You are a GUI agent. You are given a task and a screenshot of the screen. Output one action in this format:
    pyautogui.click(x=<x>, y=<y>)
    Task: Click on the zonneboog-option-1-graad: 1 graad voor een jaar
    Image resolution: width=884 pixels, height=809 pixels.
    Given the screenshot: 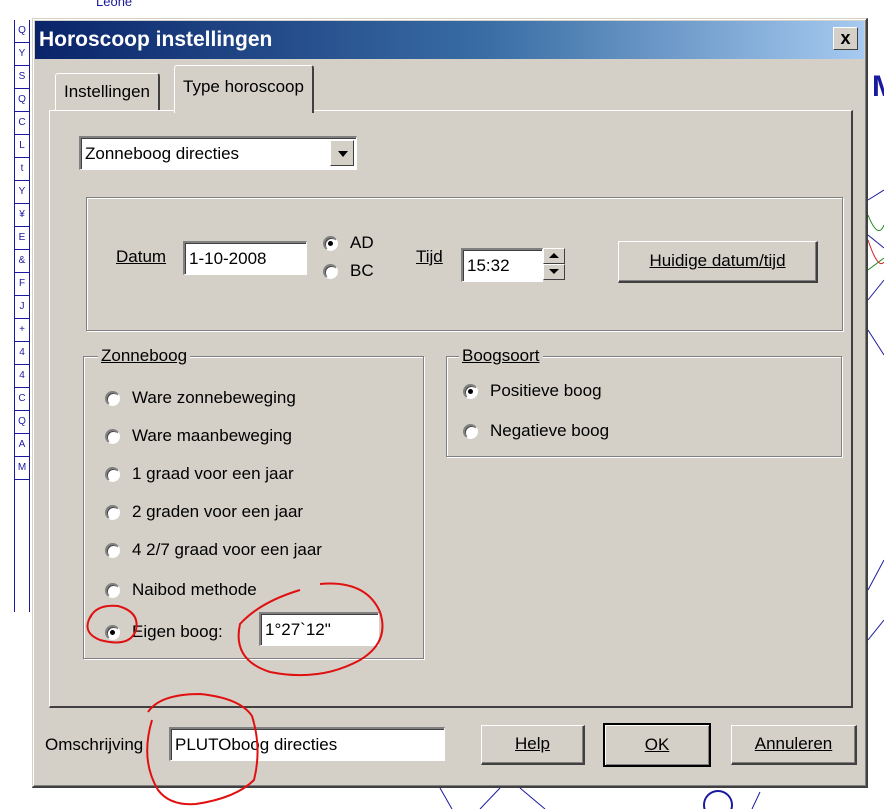 What is the action you would take?
    pyautogui.click(x=199, y=474)
    